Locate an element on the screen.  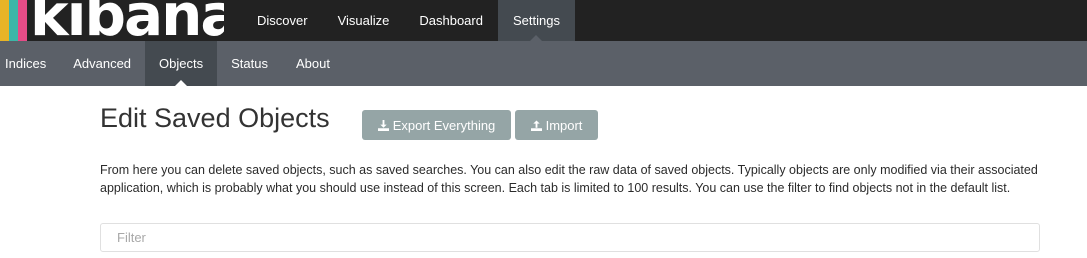
export-button-label: Export Everything is located at coordinates (444, 125).